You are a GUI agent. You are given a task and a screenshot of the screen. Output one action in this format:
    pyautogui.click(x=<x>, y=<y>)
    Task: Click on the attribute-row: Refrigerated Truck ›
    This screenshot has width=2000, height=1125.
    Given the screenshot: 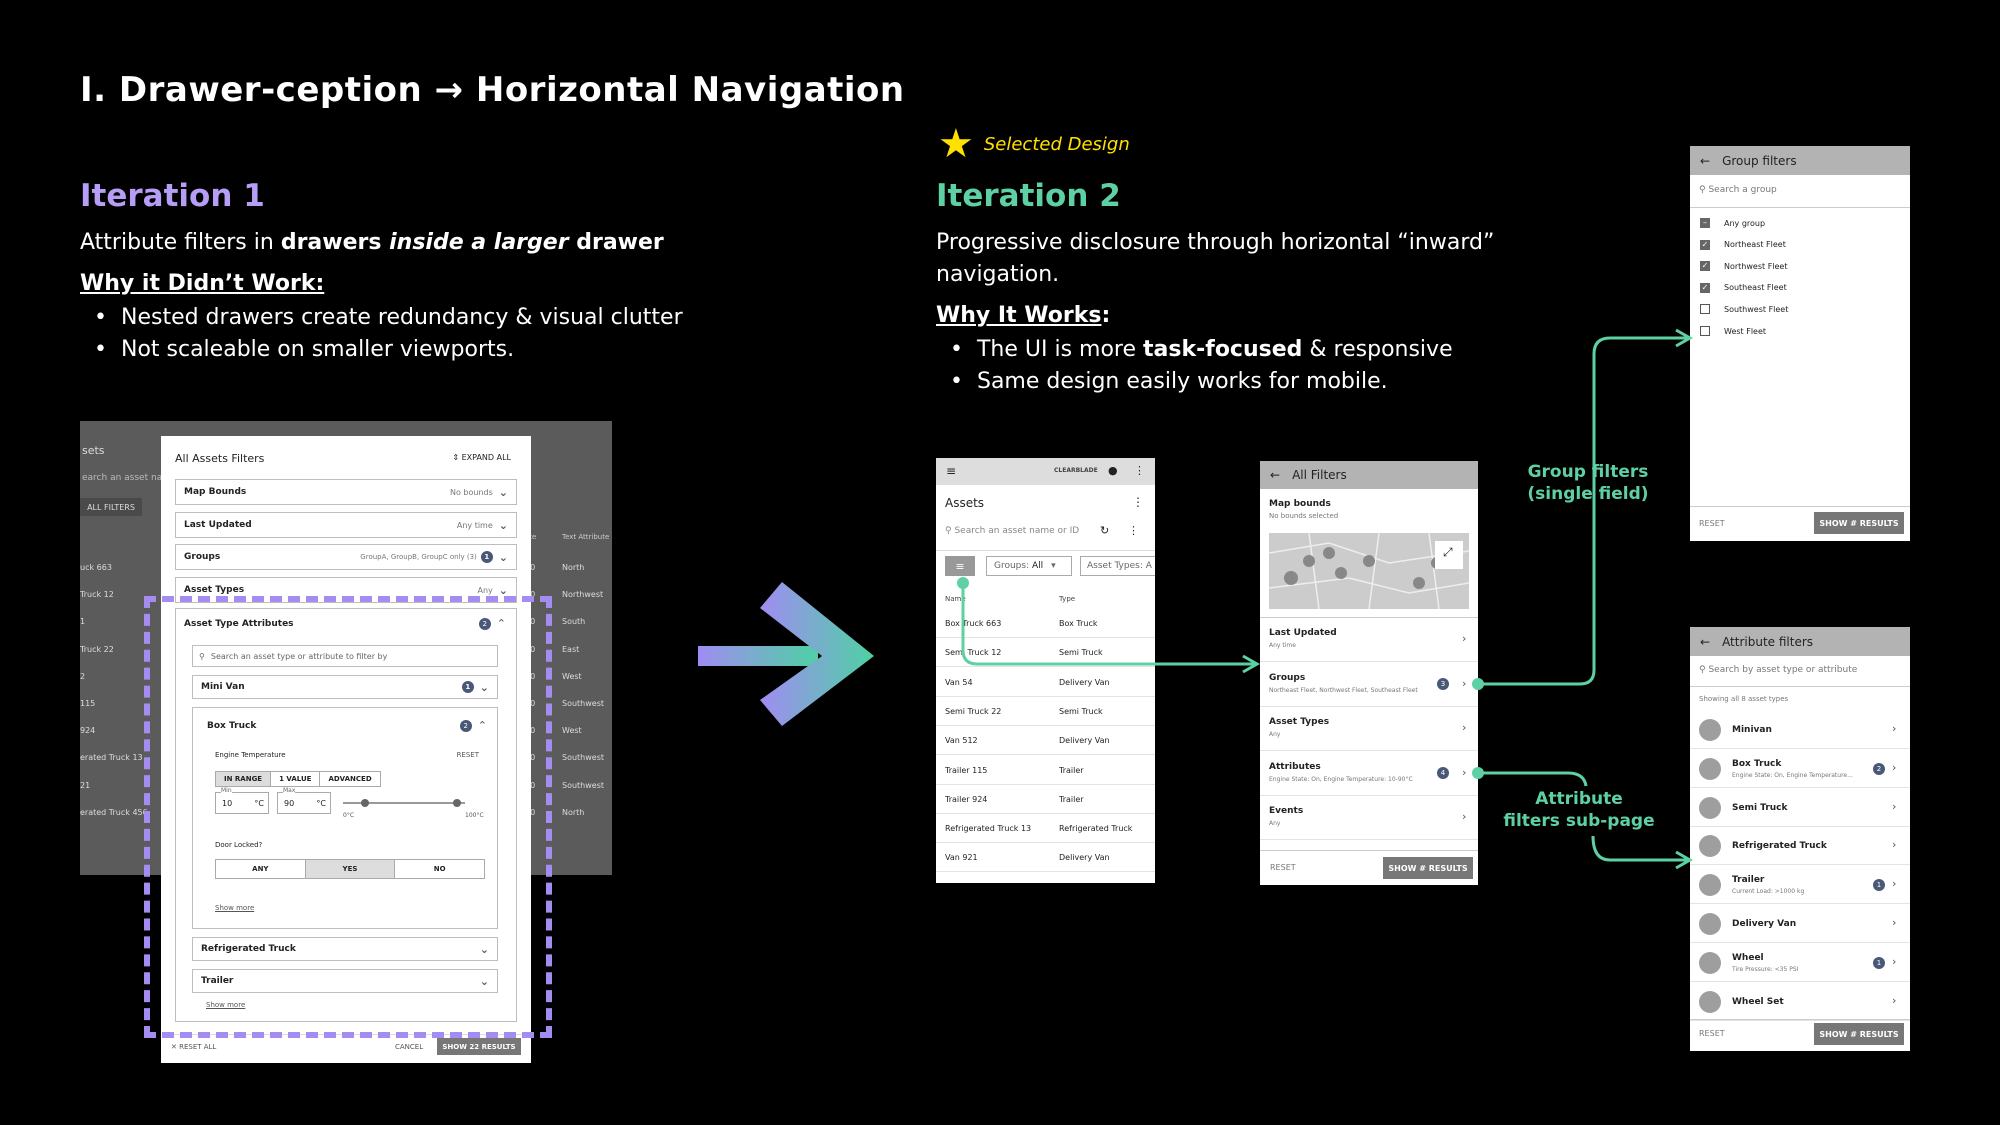 What is the action you would take?
    pyautogui.click(x=1800, y=846)
    